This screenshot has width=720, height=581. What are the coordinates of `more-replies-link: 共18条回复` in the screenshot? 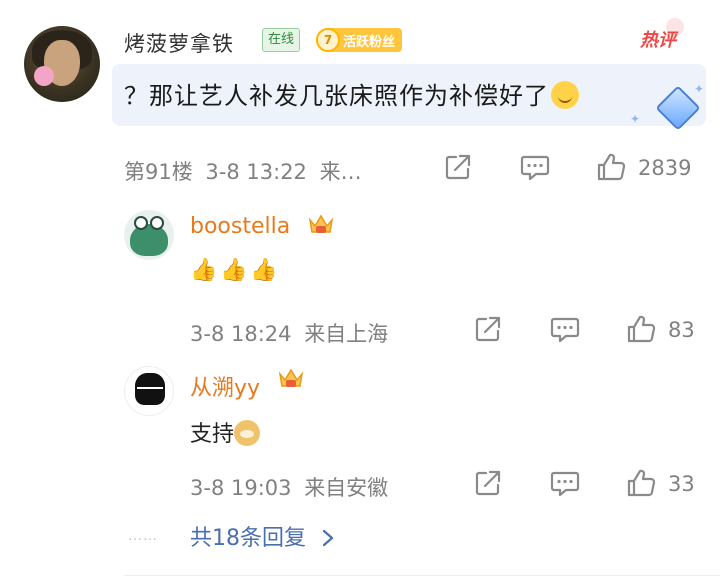 It's located at (262, 536).